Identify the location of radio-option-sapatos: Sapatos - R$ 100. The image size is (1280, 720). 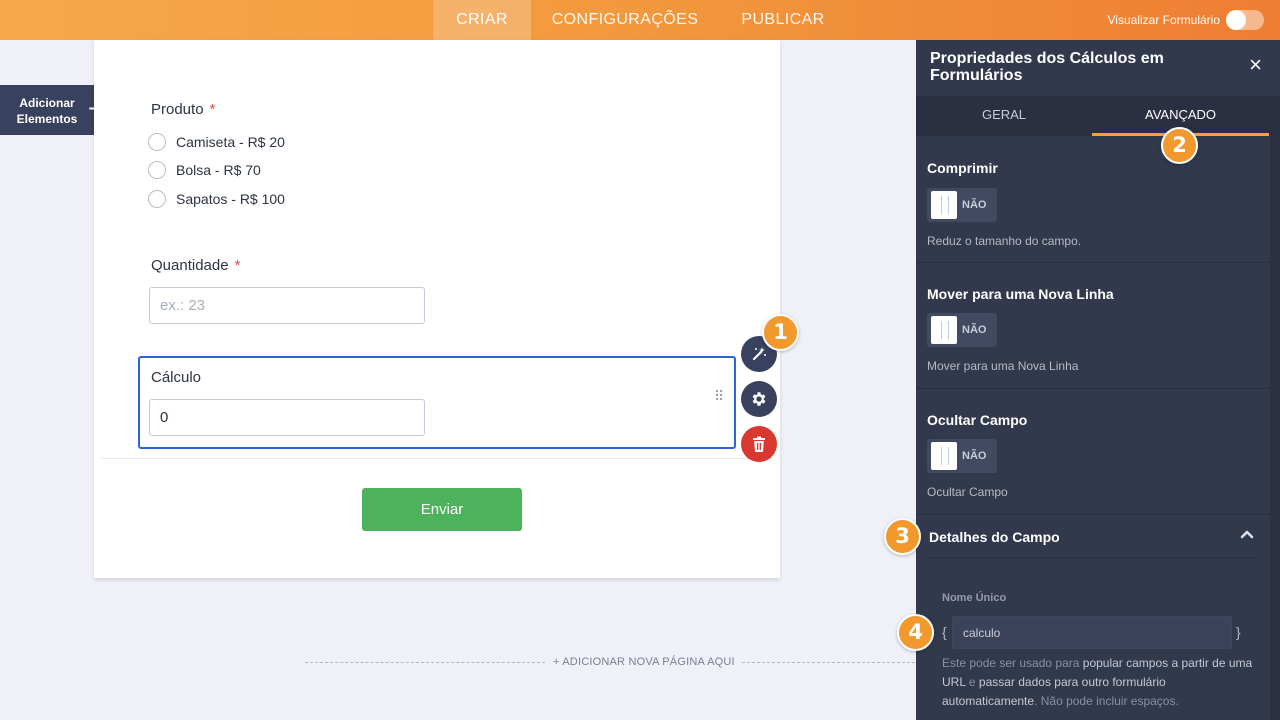
(216, 199).